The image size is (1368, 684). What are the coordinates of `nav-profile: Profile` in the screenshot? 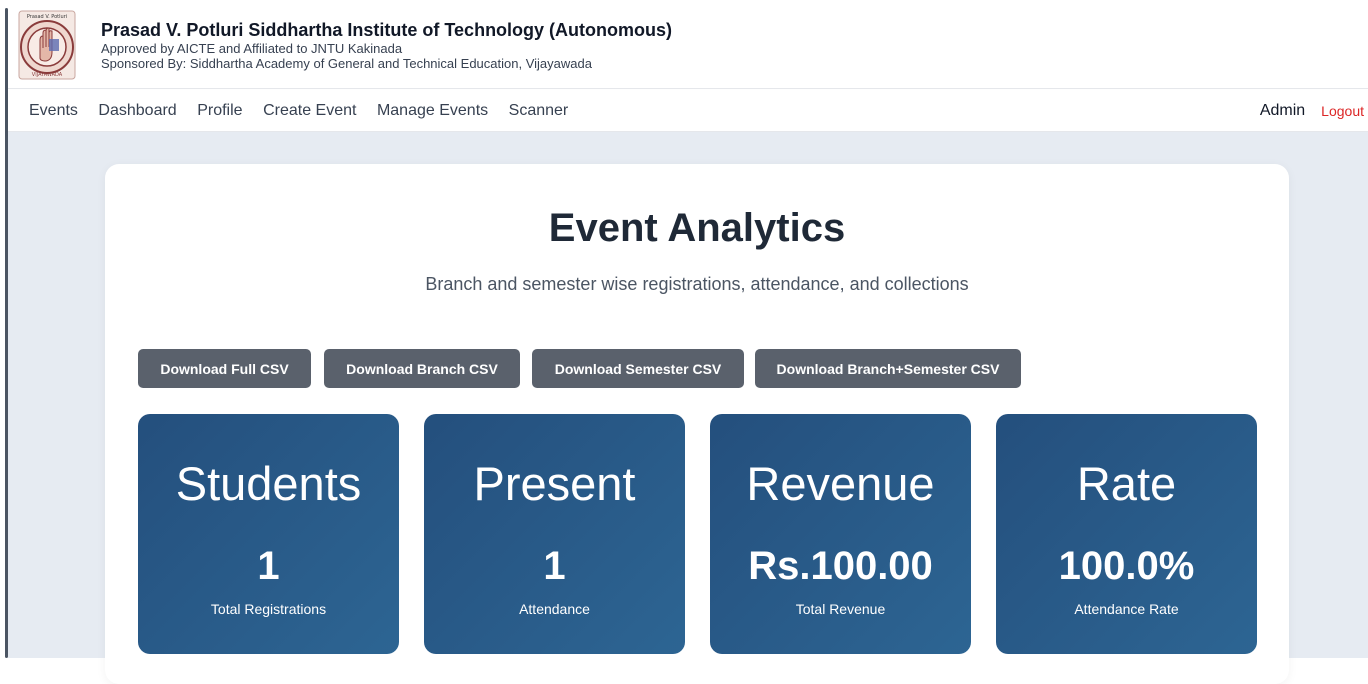 It's located at (219, 111).